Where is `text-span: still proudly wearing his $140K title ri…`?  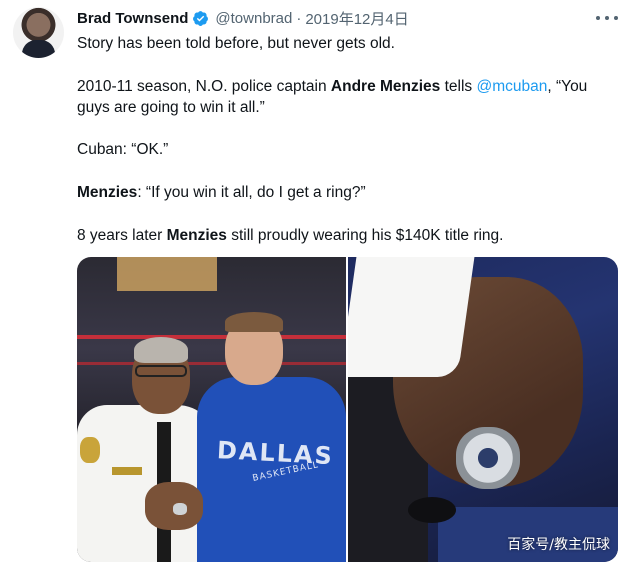 text-span: still proudly wearing his $140K title ri… is located at coordinates (365, 235).